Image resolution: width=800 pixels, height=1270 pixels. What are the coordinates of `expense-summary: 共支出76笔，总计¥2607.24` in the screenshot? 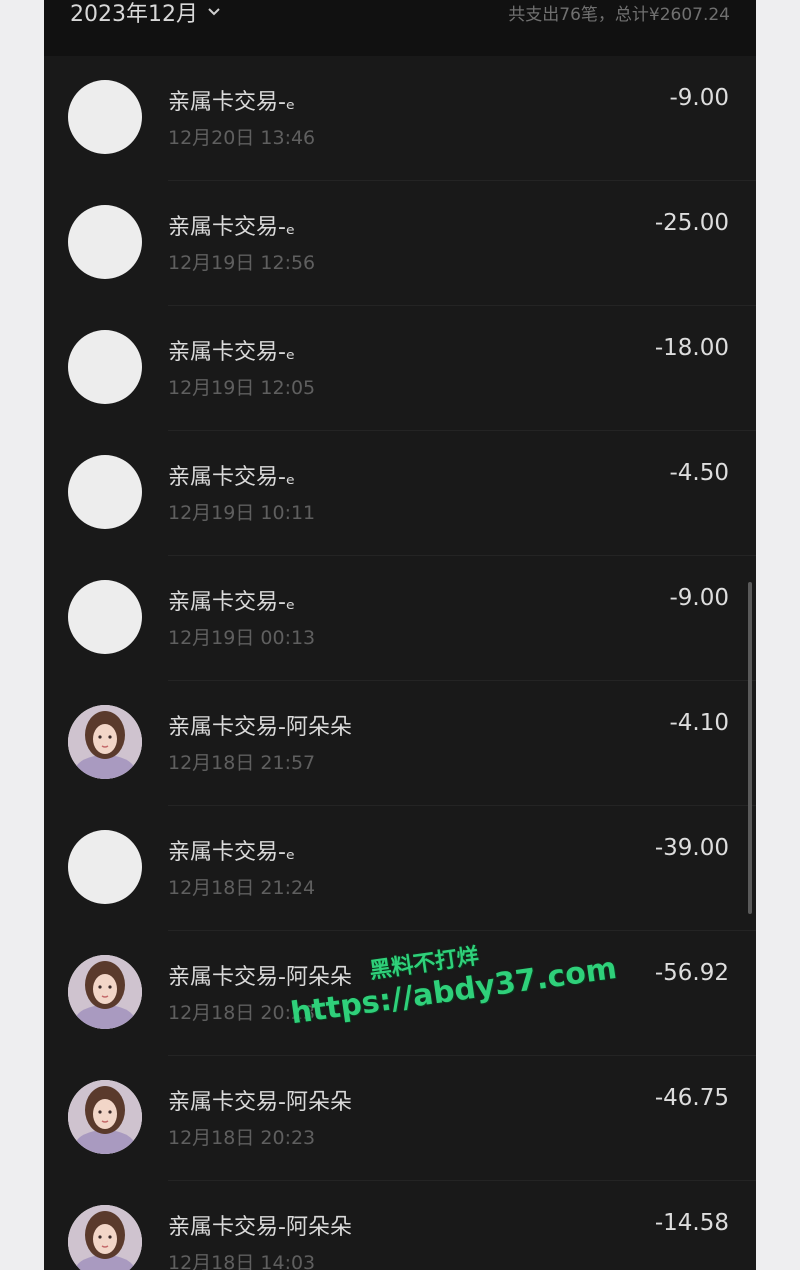 It's located at (619, 14).